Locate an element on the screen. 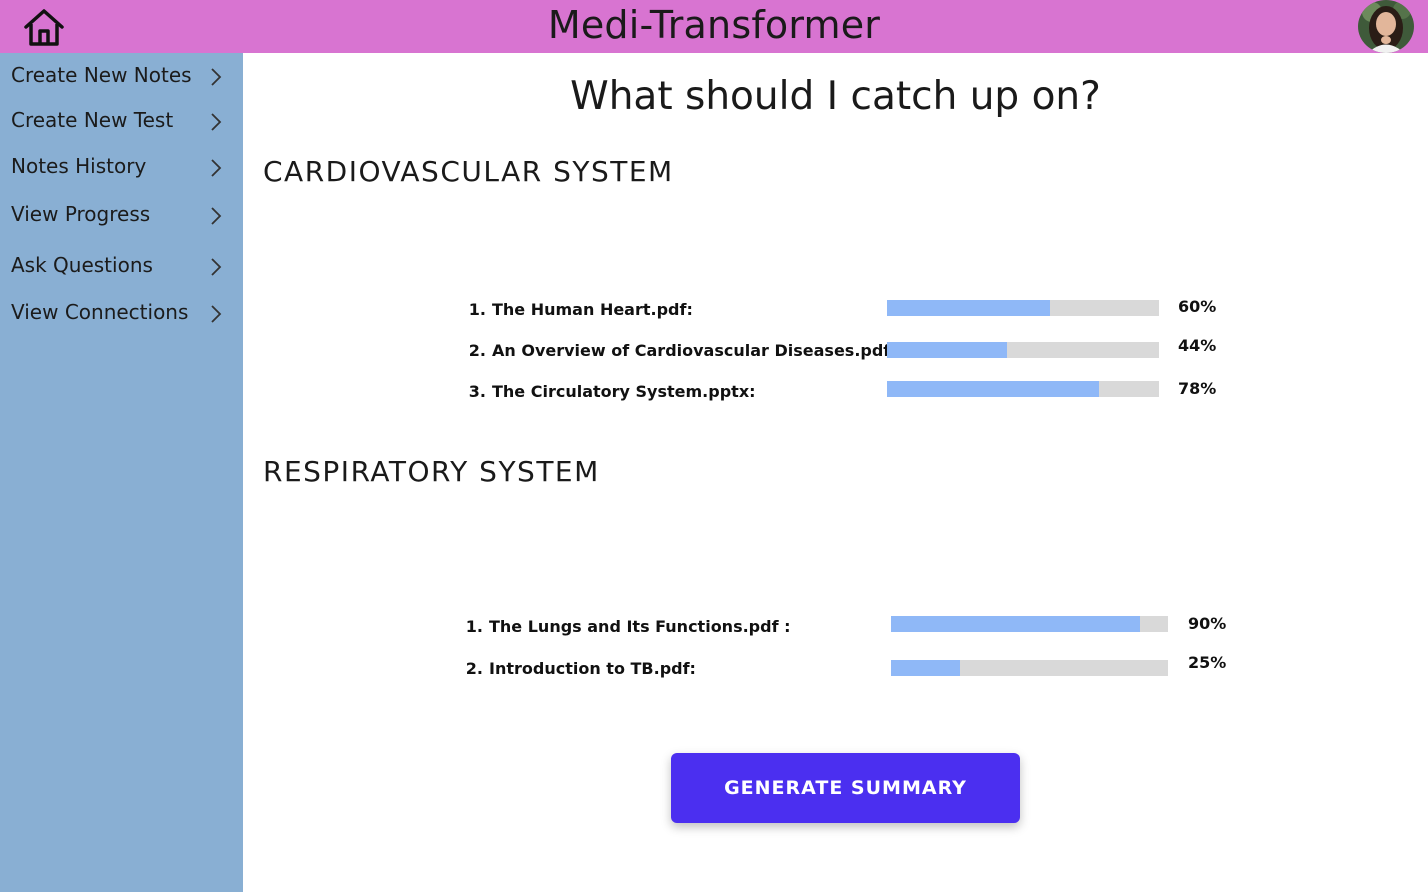 This screenshot has width=1428, height=892. file-name: The Lungs and Its Functions.pdf : is located at coordinates (640, 626).